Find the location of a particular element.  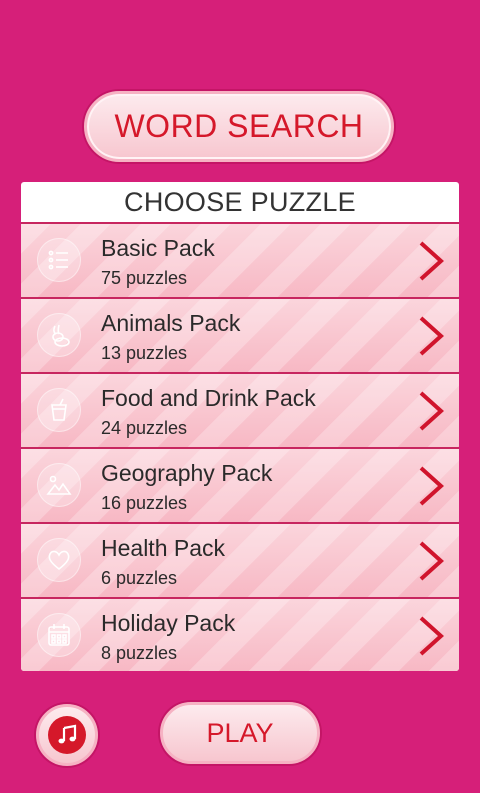

play-button: PLAY is located at coordinates (240, 733).